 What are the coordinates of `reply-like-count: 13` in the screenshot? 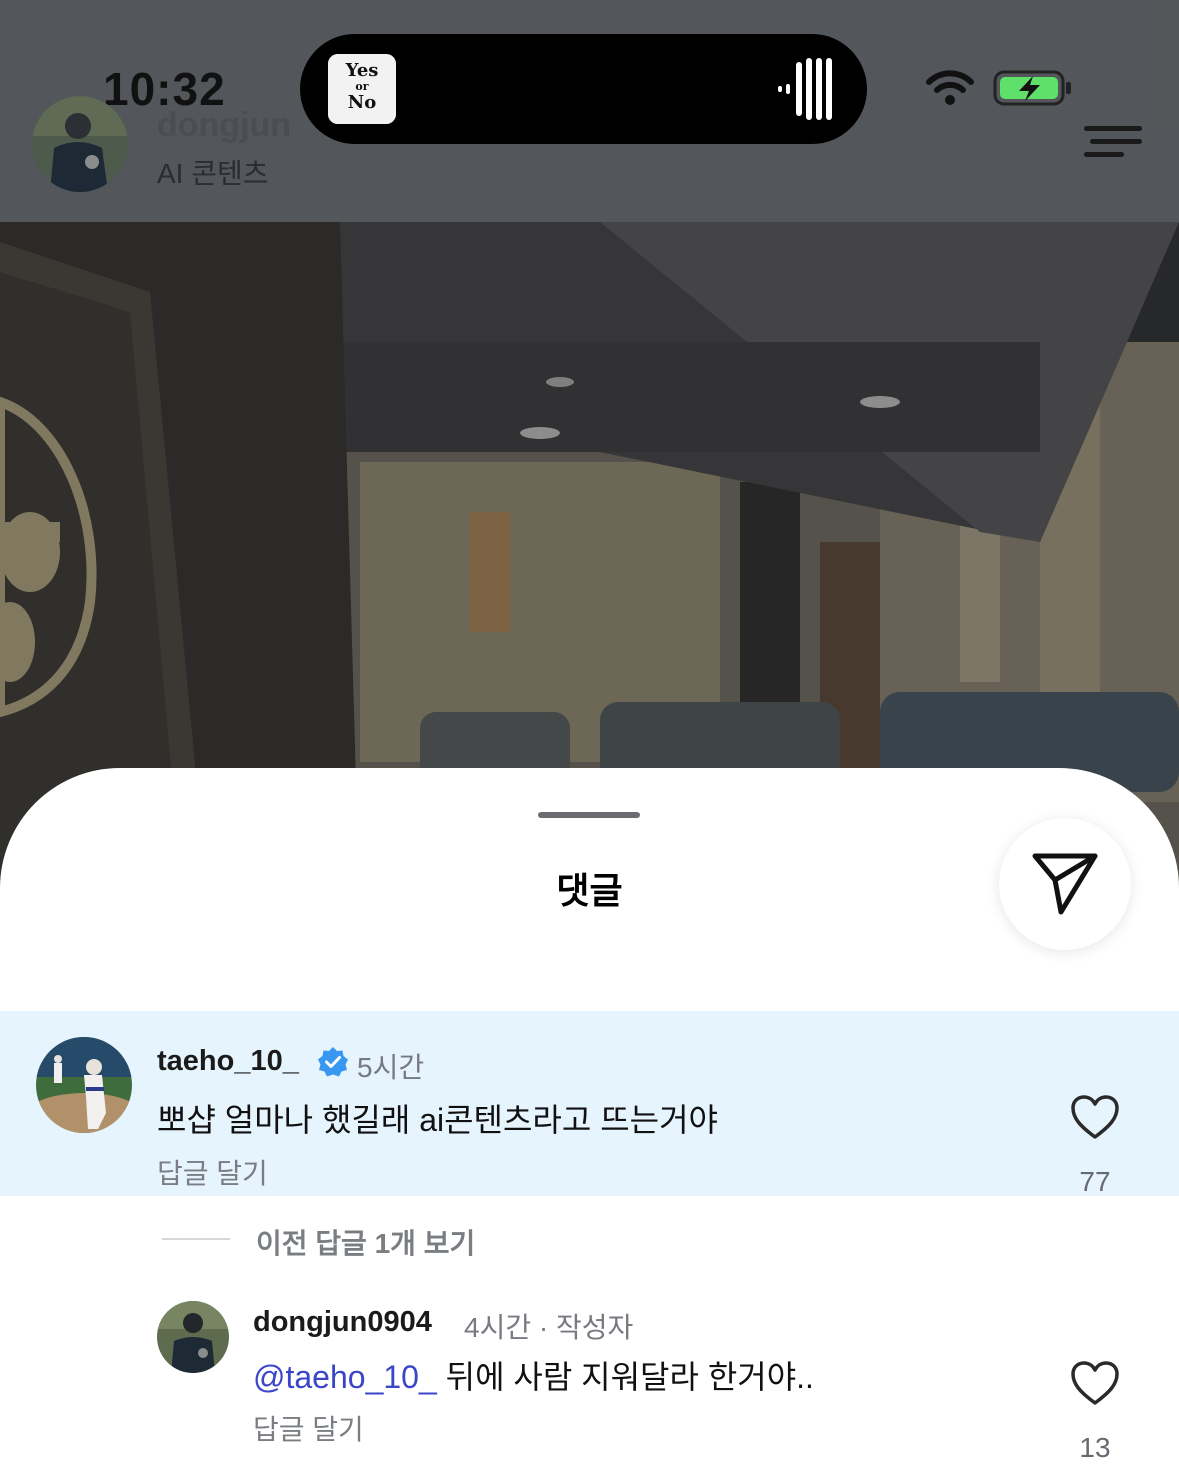 It's located at (1095, 1447).